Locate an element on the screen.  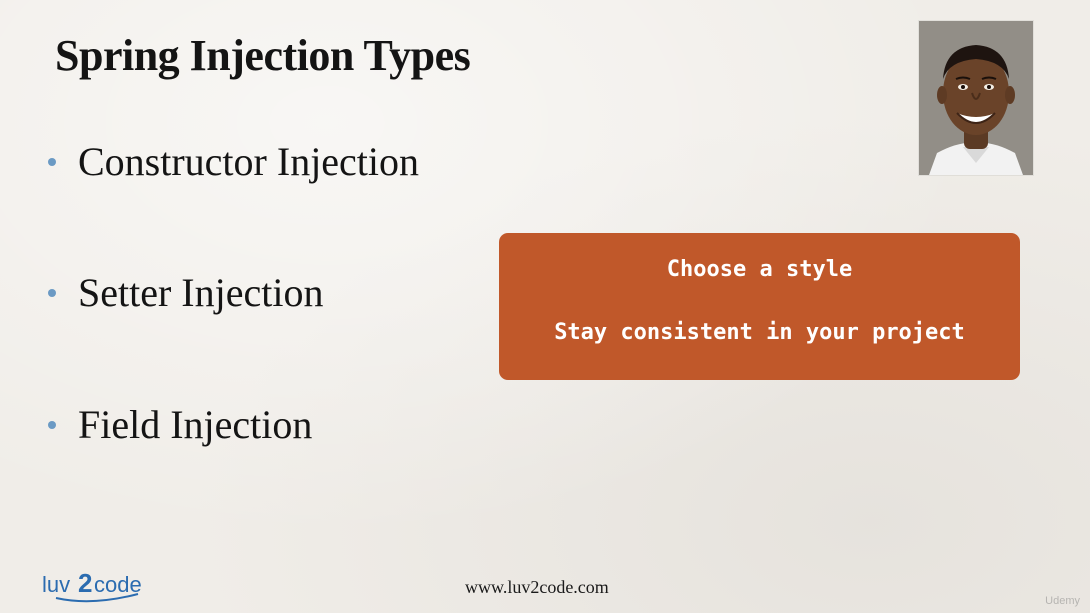
bullet-item-field-injection: Field Injection is located at coordinates (180, 425).